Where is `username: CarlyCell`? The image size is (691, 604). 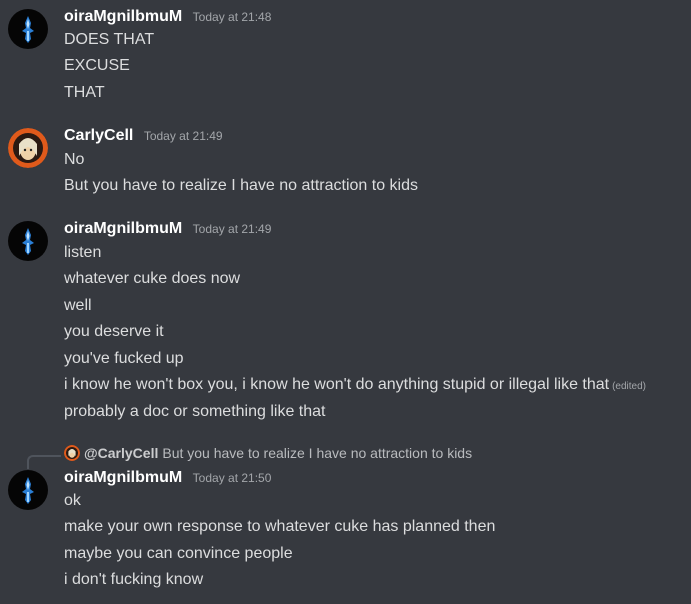 username: CarlyCell is located at coordinates (98, 135).